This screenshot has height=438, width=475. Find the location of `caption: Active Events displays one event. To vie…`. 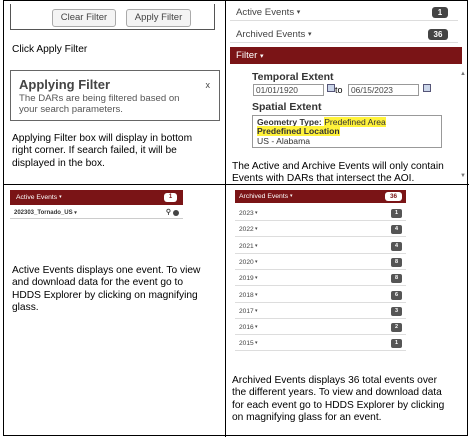

caption: Active Events displays one event. To vie… is located at coordinates (106, 289).